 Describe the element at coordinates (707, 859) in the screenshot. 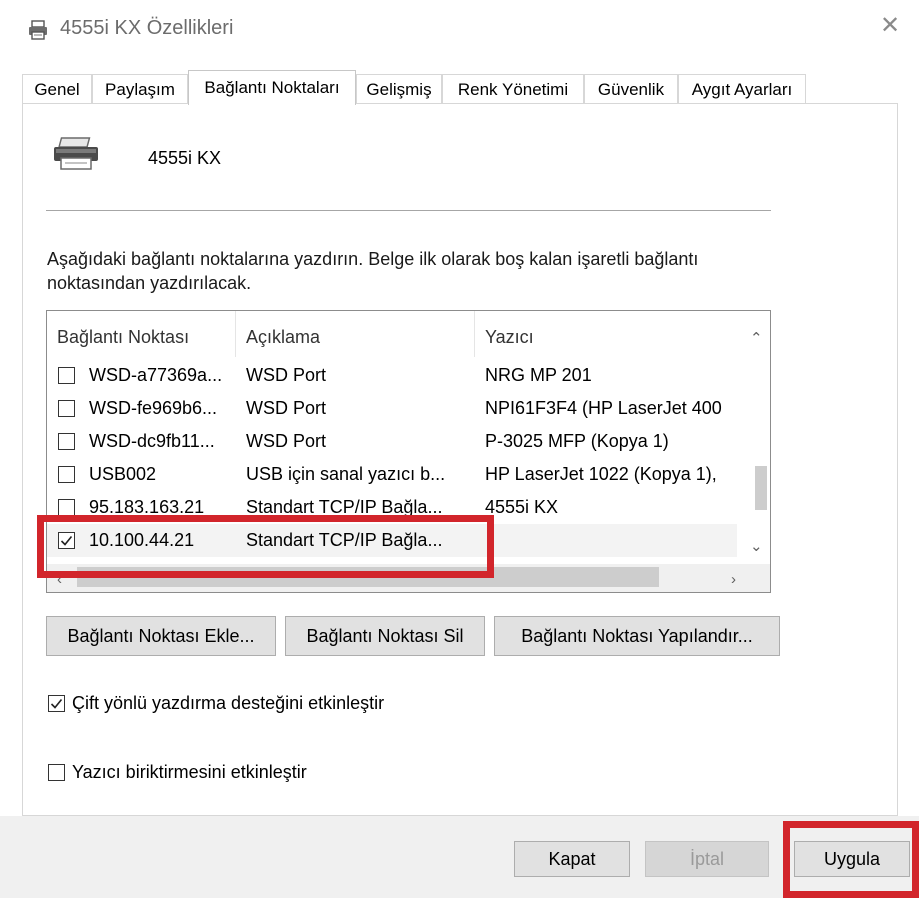

I see `cancel-button: İptal` at that location.